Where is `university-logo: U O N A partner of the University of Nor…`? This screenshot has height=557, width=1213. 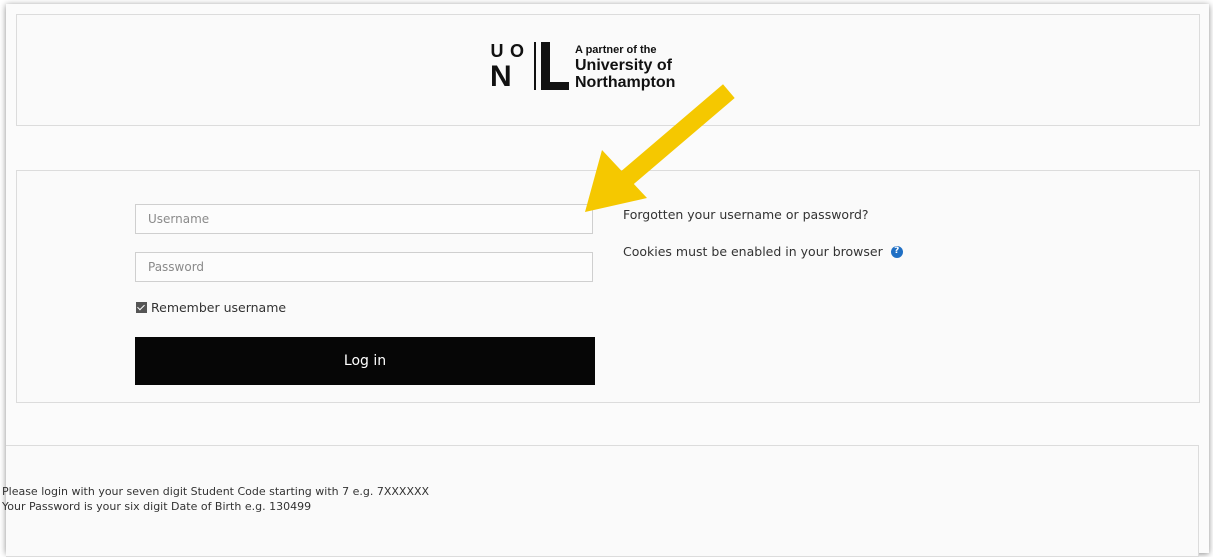
university-logo: U O N A partner of the University of Nor… is located at coordinates (581, 71).